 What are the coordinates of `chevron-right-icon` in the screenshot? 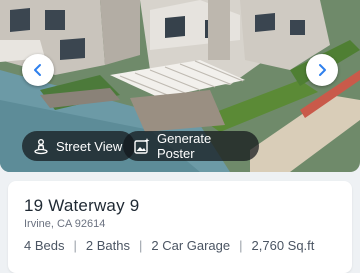 It's located at (322, 70).